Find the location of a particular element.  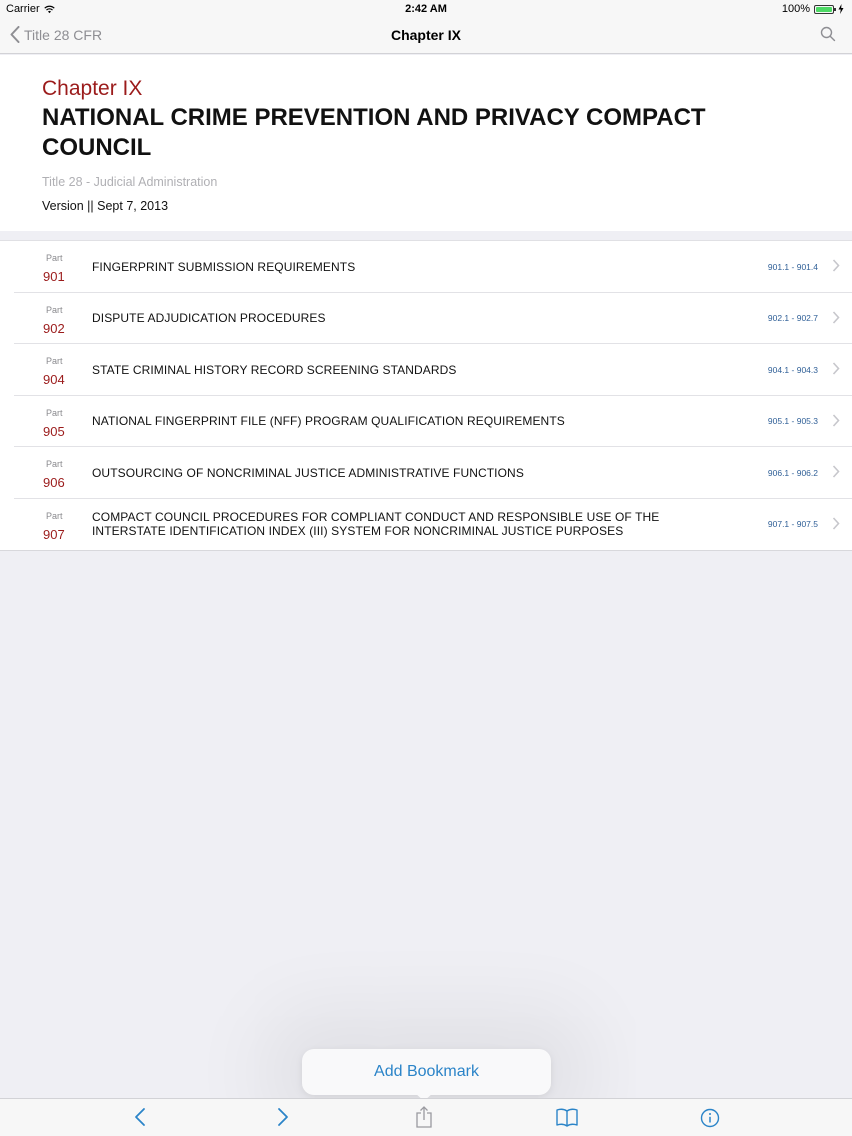

part-range: 907.1 - 907.5 is located at coordinates (792, 524).